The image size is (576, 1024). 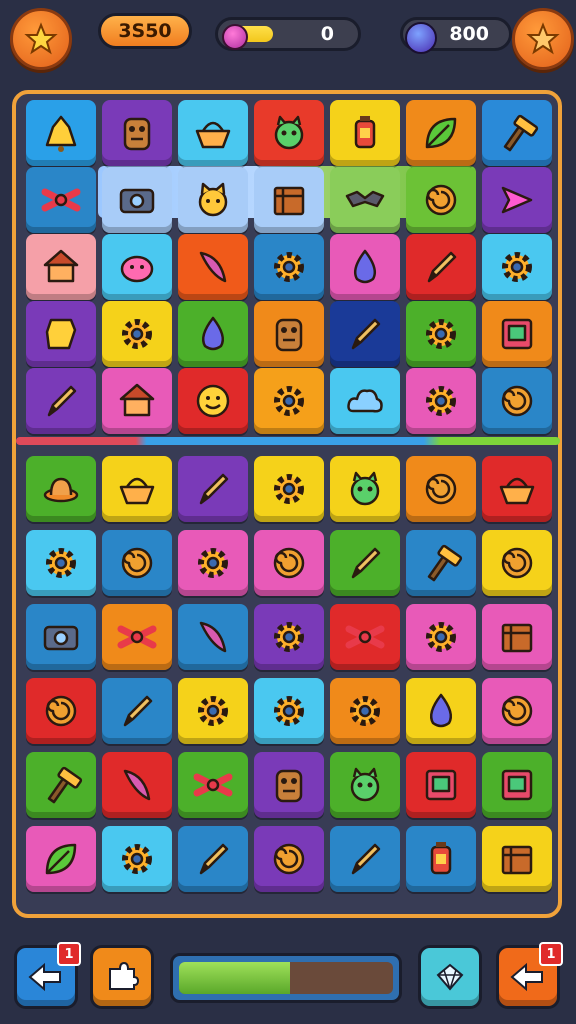 What do you see at coordinates (65, 785) in the screenshot?
I see `hammer-icon` at bounding box center [65, 785].